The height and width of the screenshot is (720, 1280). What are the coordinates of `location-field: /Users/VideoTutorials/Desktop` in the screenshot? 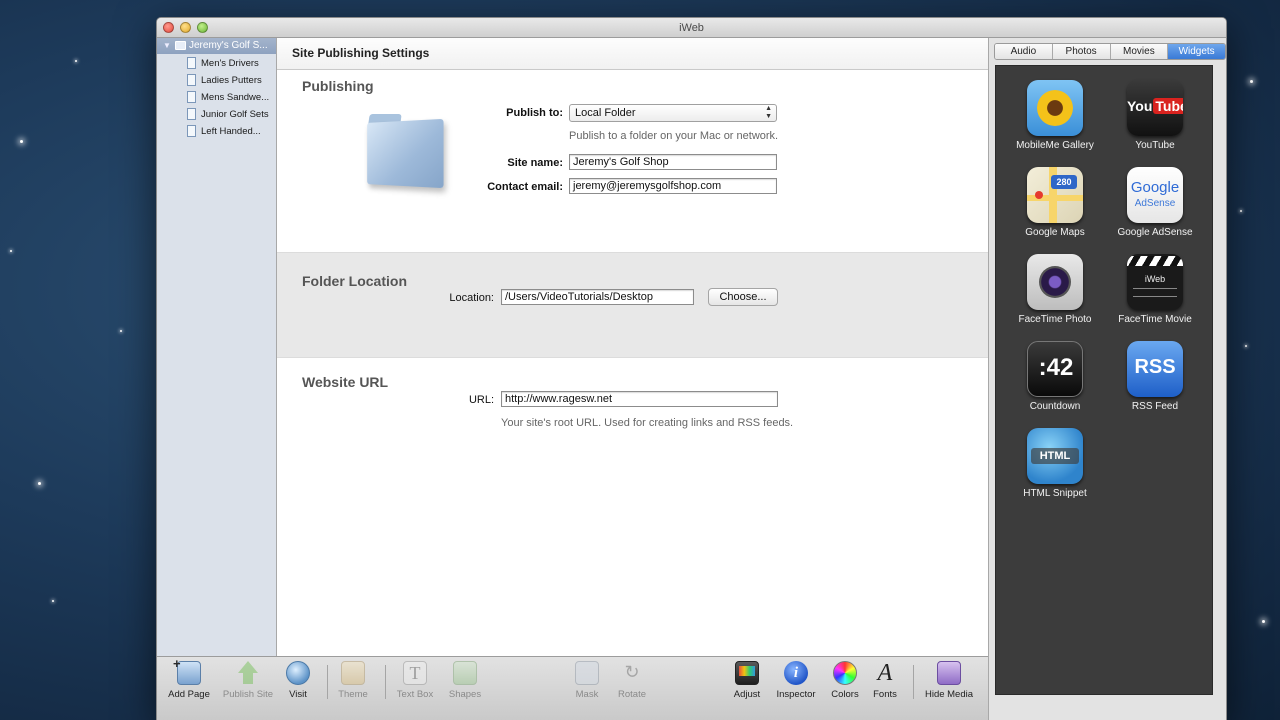 It's located at (597, 297).